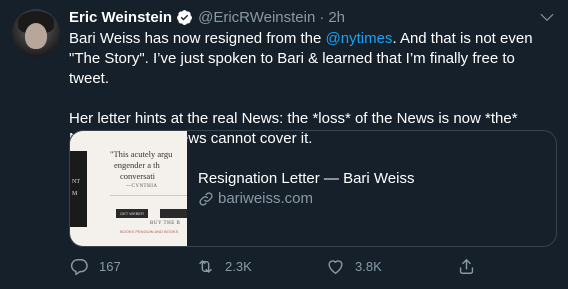 The image size is (568, 289). I want to click on tweet-header: Eric Weinstein @EricRWeinstein · 2h, so click(312, 17).